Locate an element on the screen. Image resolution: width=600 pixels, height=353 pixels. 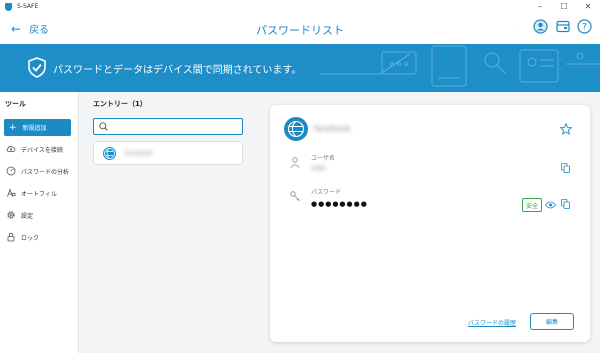
favorite-star-icon is located at coordinates (566, 129).